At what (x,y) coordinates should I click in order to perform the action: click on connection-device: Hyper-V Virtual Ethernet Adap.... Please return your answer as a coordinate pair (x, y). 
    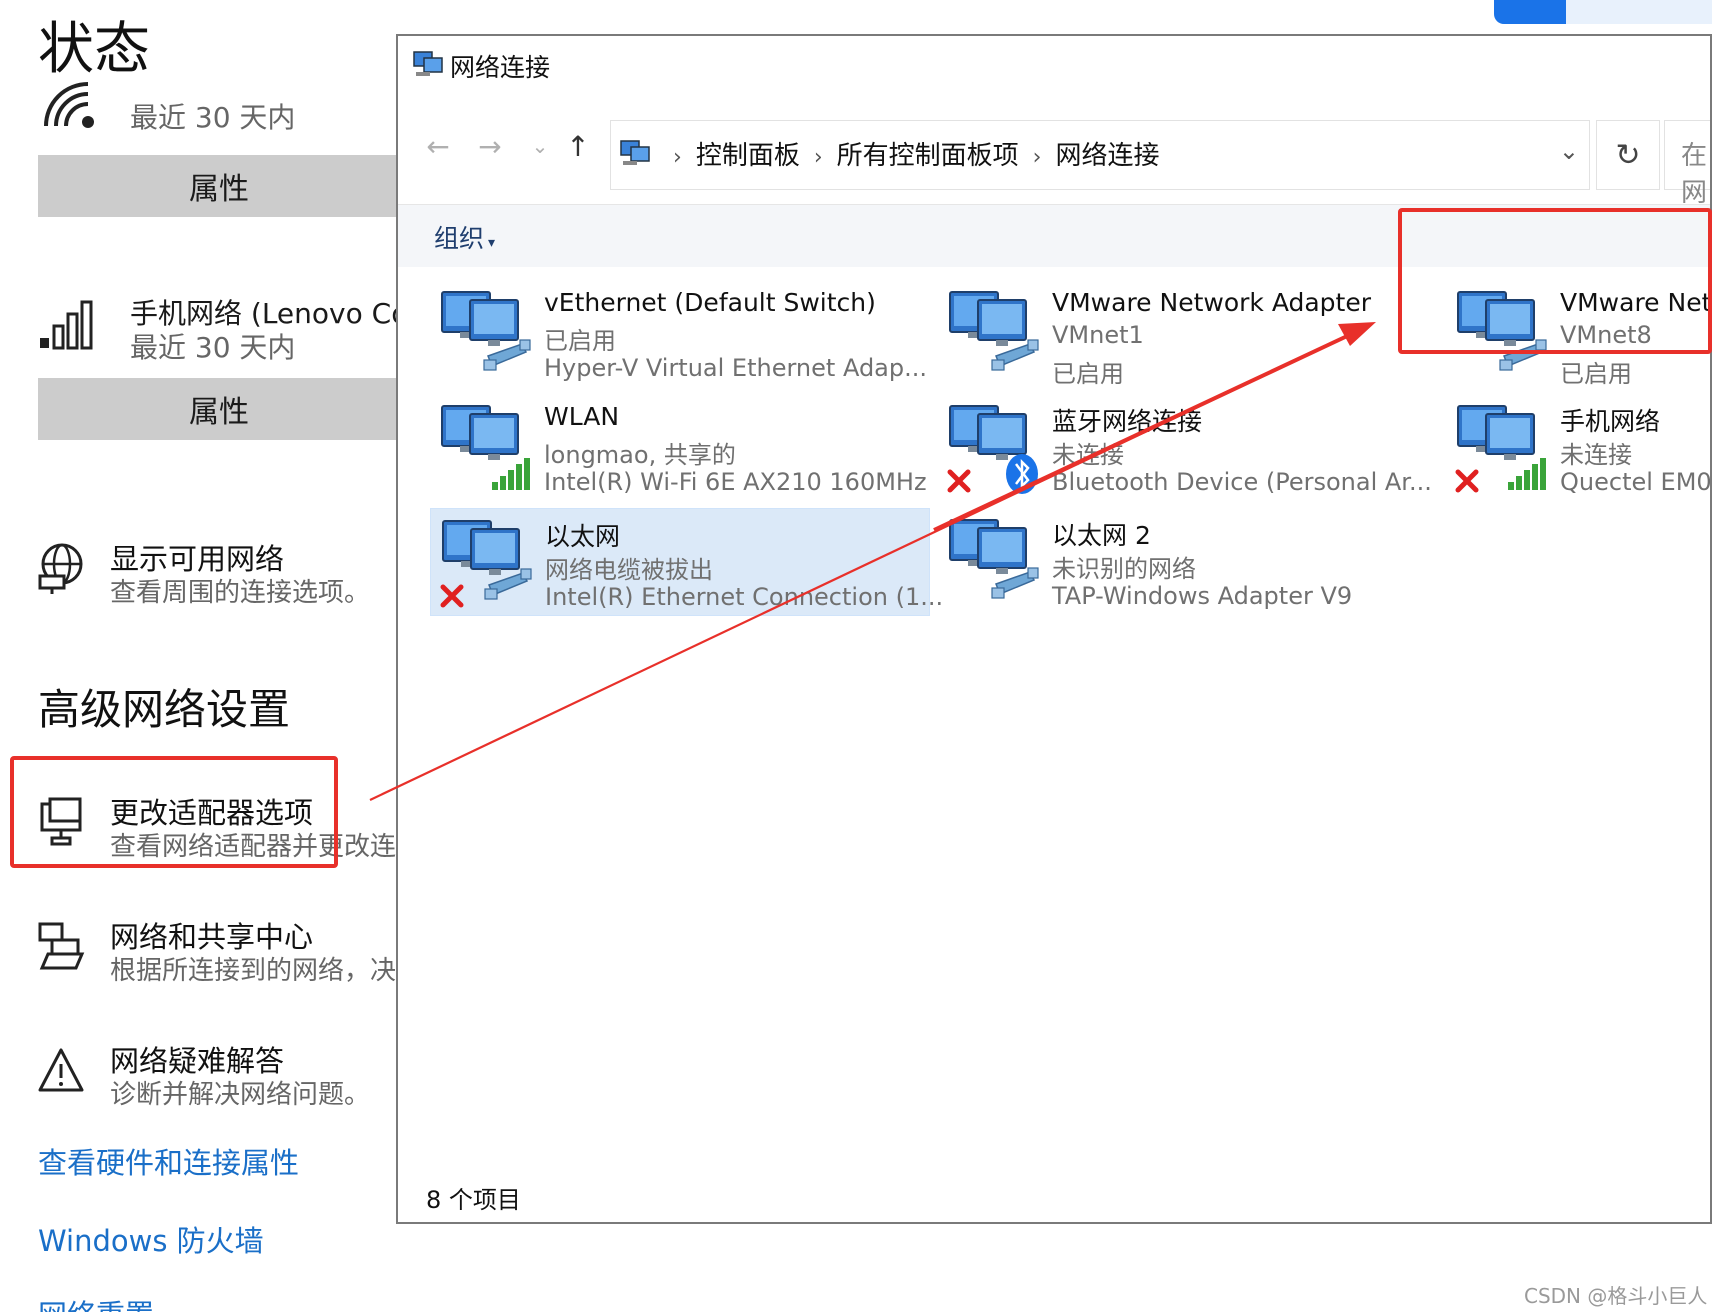
    Looking at the image, I should click on (736, 368).